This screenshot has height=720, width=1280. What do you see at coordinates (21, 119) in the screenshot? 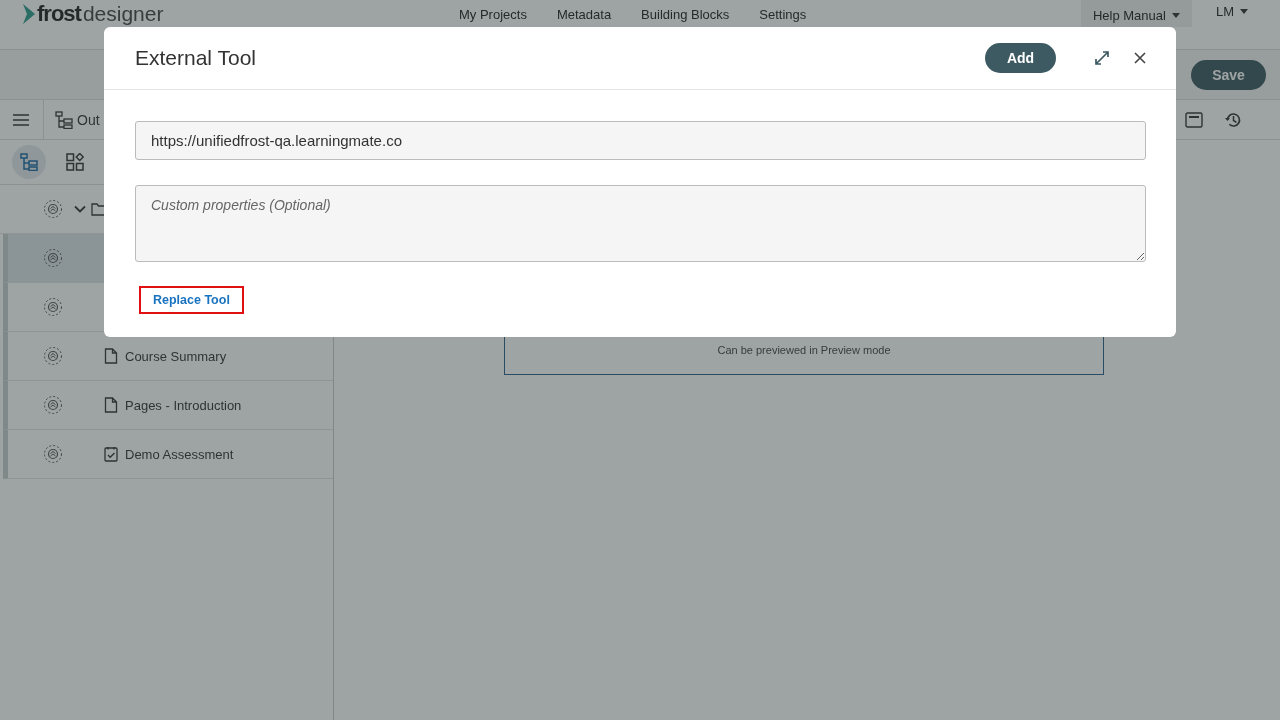
I see `menu-icon` at bounding box center [21, 119].